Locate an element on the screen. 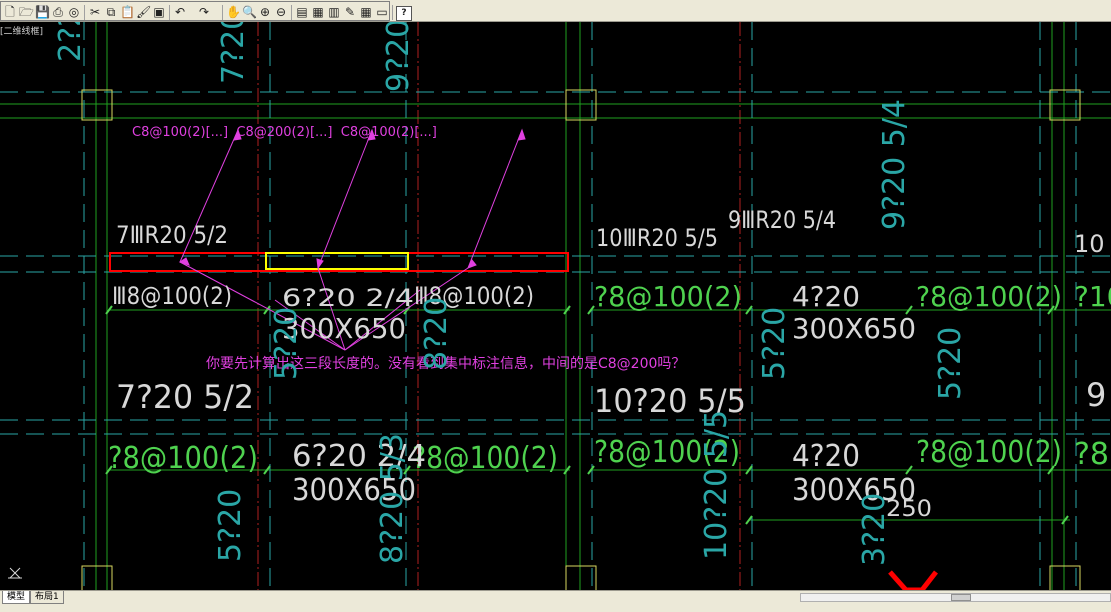 The height and width of the screenshot is (612, 1111). redo-icon: ↷ is located at coordinates (204, 12).